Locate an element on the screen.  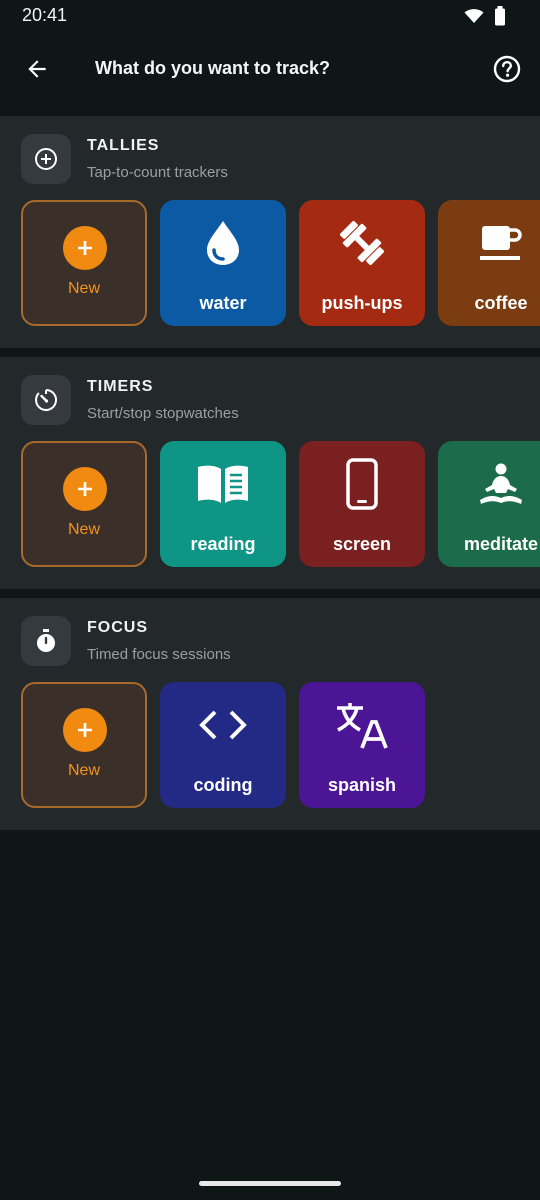
translate-icon is located at coordinates (362, 725).